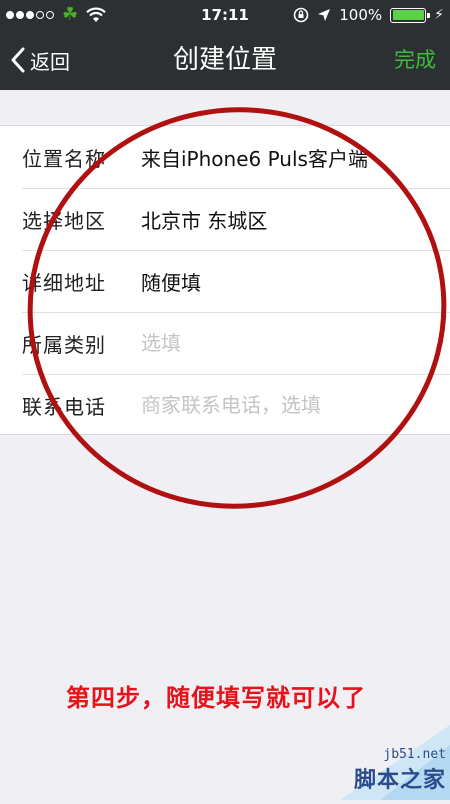  What do you see at coordinates (414, 754) in the screenshot?
I see `watermark-url: jb51.net` at bounding box center [414, 754].